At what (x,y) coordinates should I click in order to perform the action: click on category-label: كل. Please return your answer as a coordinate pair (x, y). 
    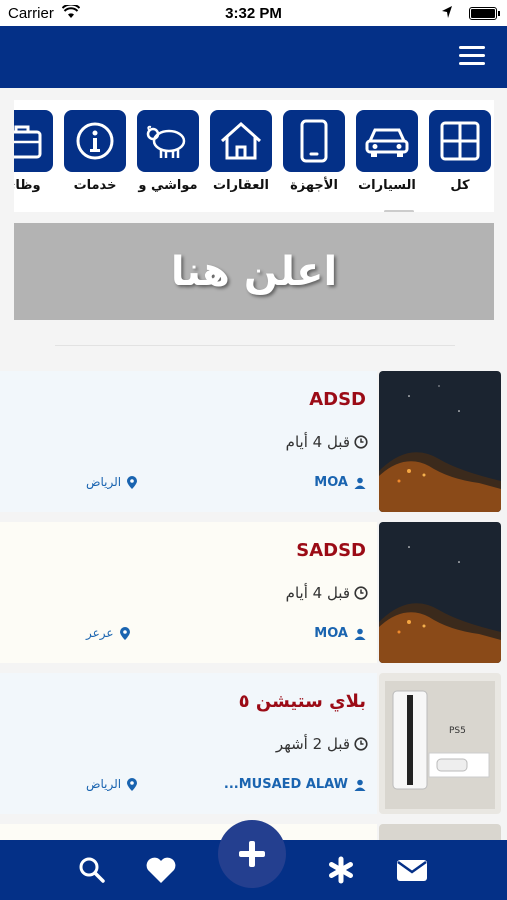
    Looking at the image, I should click on (460, 185).